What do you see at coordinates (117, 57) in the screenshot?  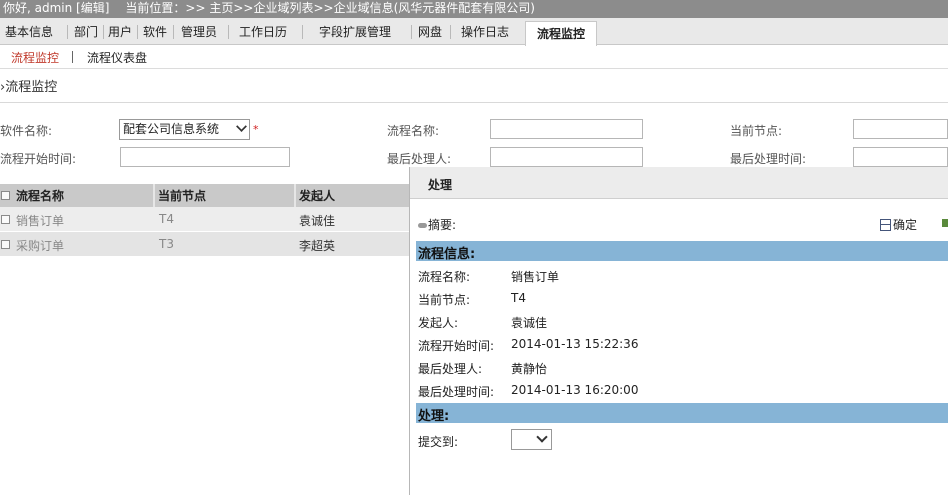 I see `subnav-process-dashboard: 流程仪表盘` at bounding box center [117, 57].